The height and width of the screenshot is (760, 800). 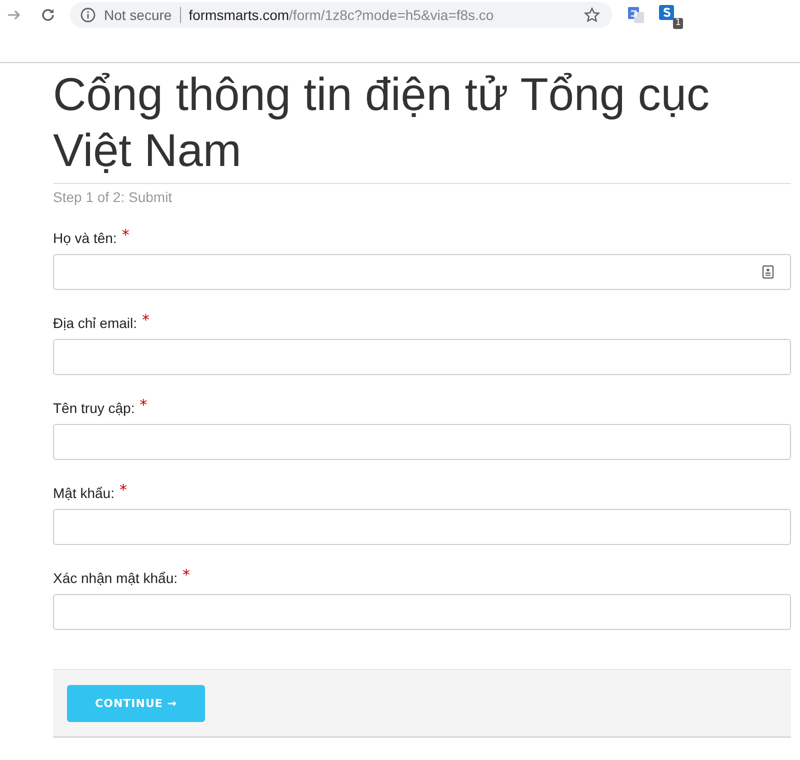 What do you see at coordinates (592, 15) in the screenshot?
I see `star-icon` at bounding box center [592, 15].